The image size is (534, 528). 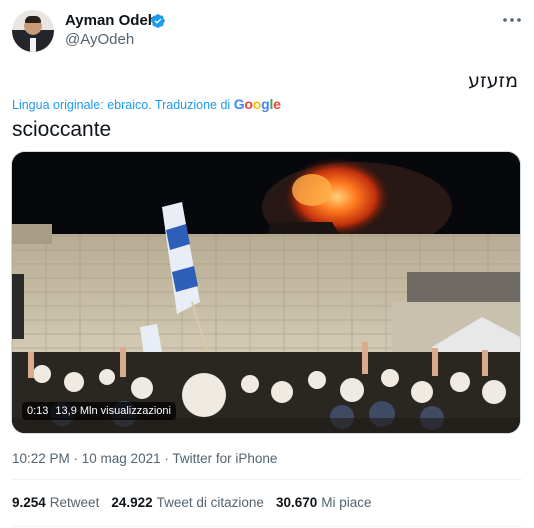 What do you see at coordinates (62, 129) in the screenshot?
I see `translated-text: scioccante` at bounding box center [62, 129].